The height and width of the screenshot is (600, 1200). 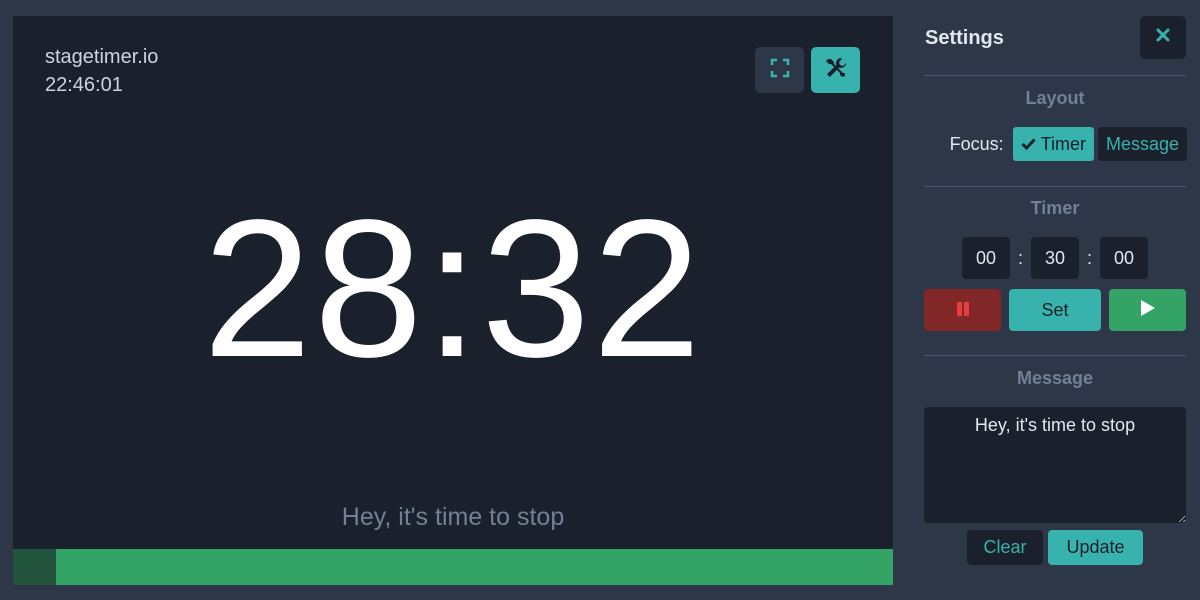 I want to click on message-actions: Clear Update, so click(x=1055, y=547).